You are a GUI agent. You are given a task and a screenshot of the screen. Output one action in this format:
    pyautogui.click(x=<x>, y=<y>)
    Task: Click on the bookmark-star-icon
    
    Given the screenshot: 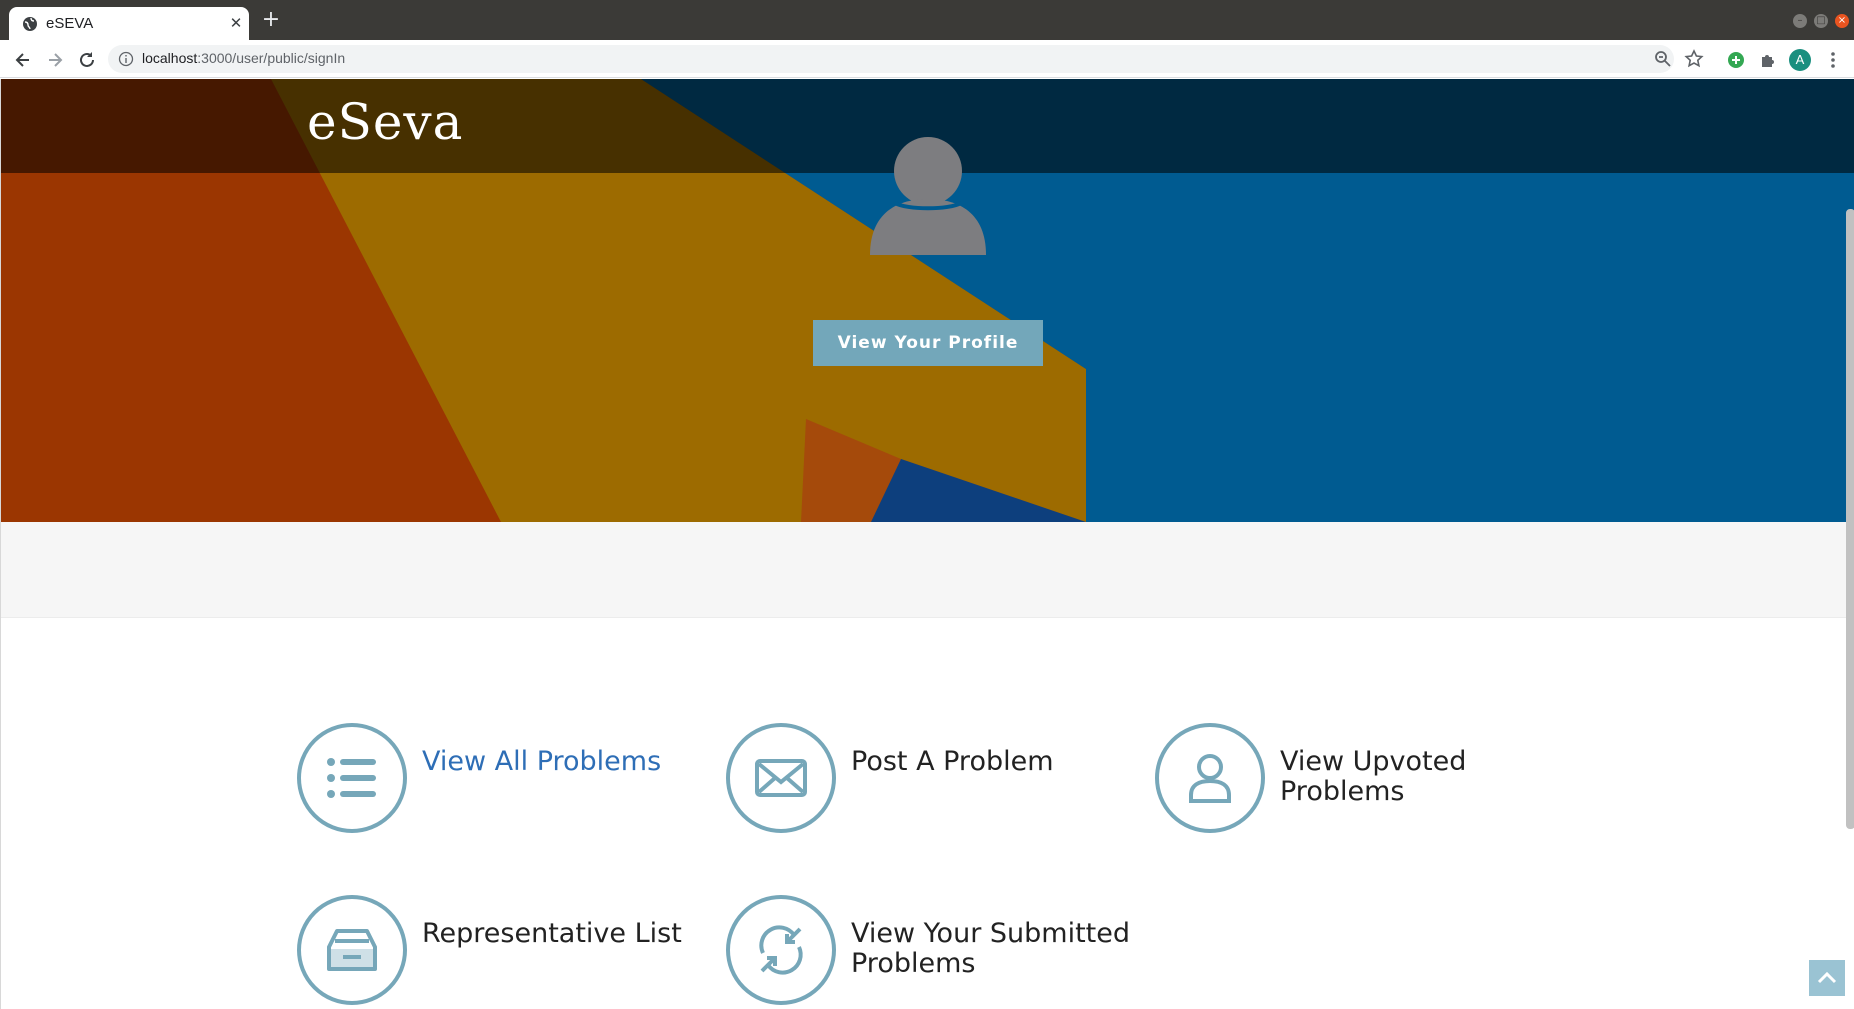 What is the action you would take?
    pyautogui.click(x=1694, y=59)
    